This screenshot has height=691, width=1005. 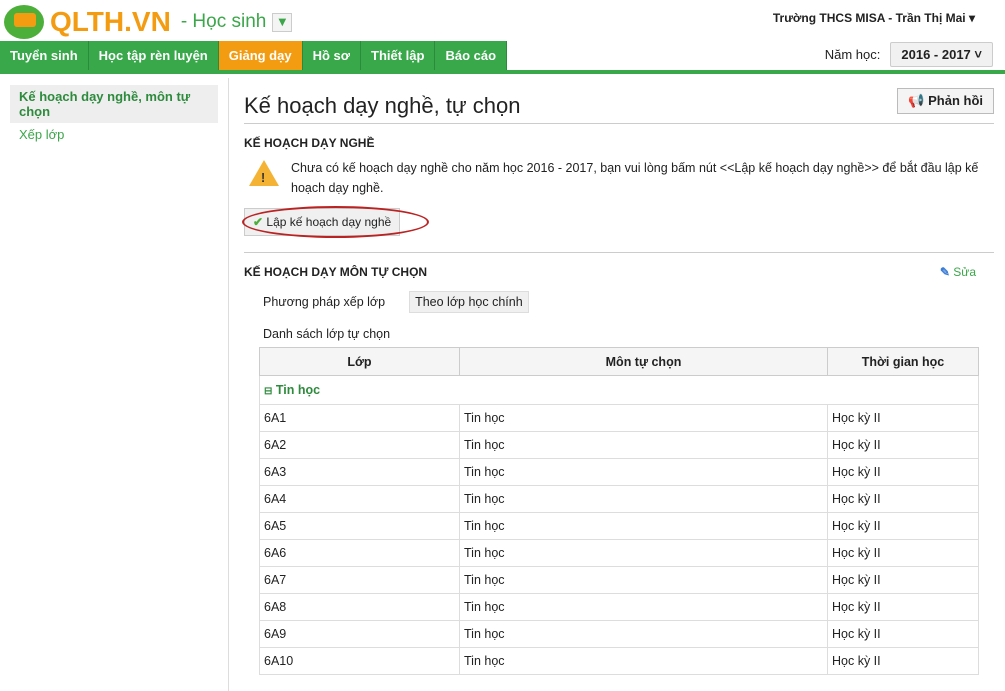 I want to click on cell-class: 6A3, so click(x=359, y=472).